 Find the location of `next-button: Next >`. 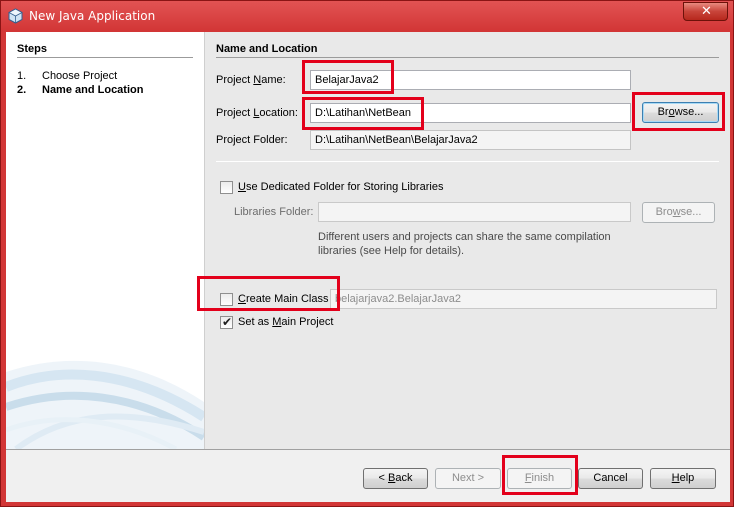

next-button: Next > is located at coordinates (468, 478).